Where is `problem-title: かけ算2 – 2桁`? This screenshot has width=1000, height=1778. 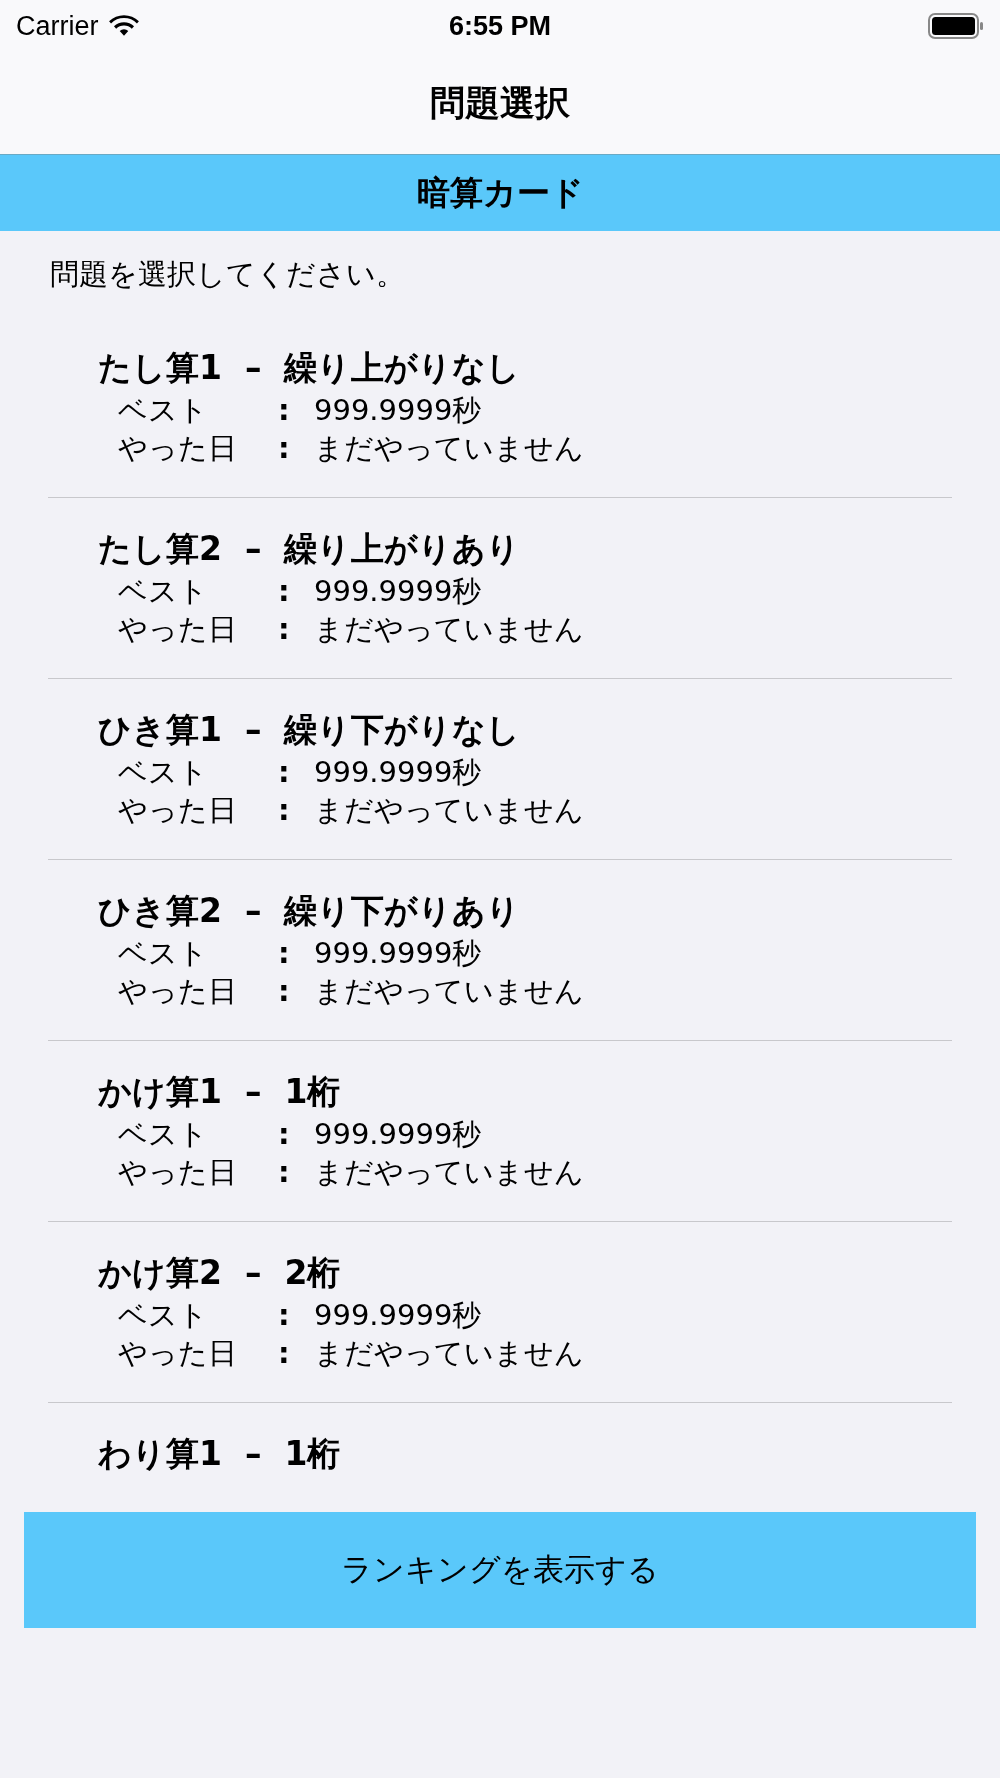 problem-title: かけ算2 – 2桁 is located at coordinates (219, 1273).